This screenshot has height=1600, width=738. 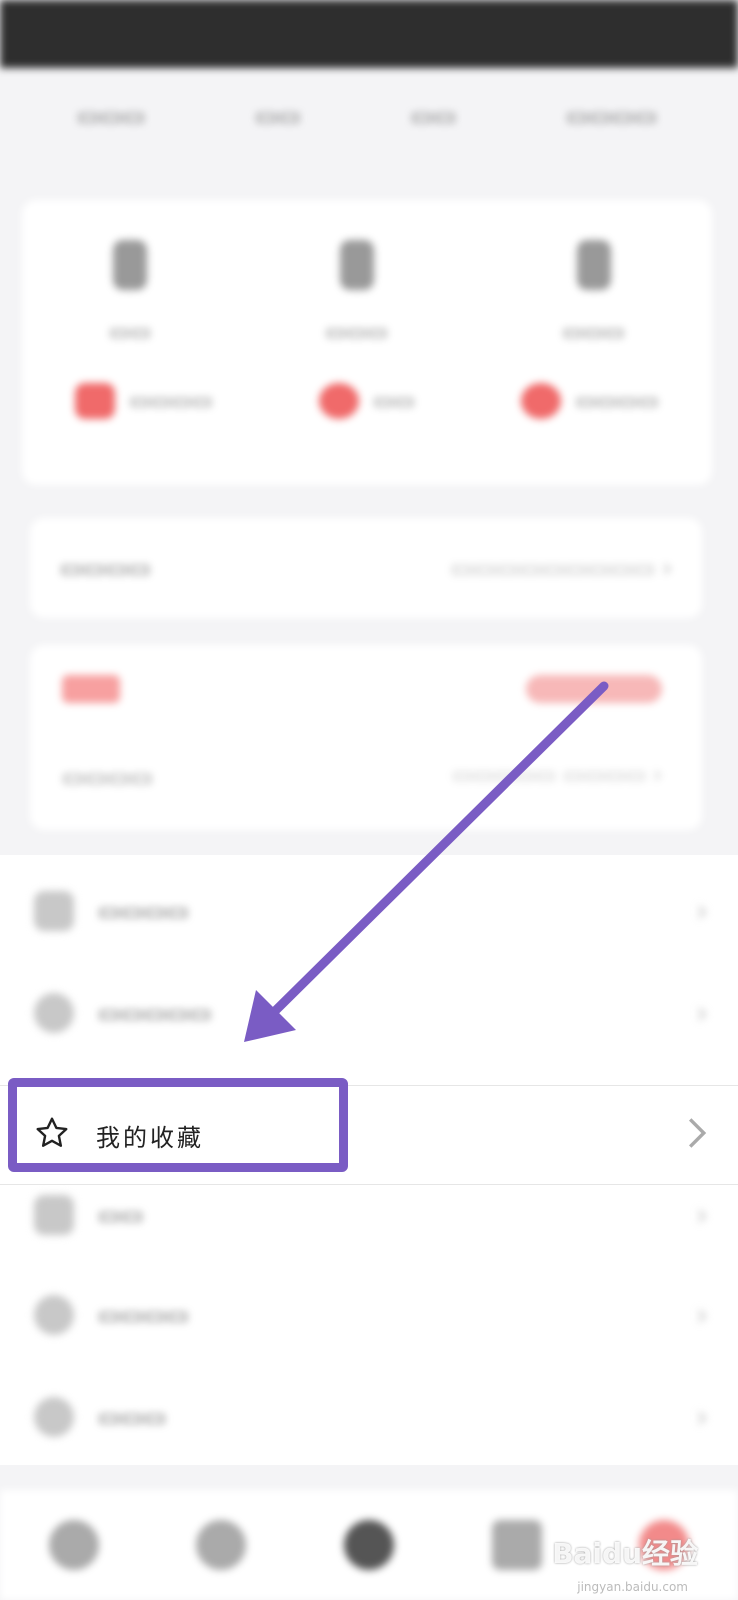 I want to click on watermark-logo: Baidu经验, so click(x=625, y=1553).